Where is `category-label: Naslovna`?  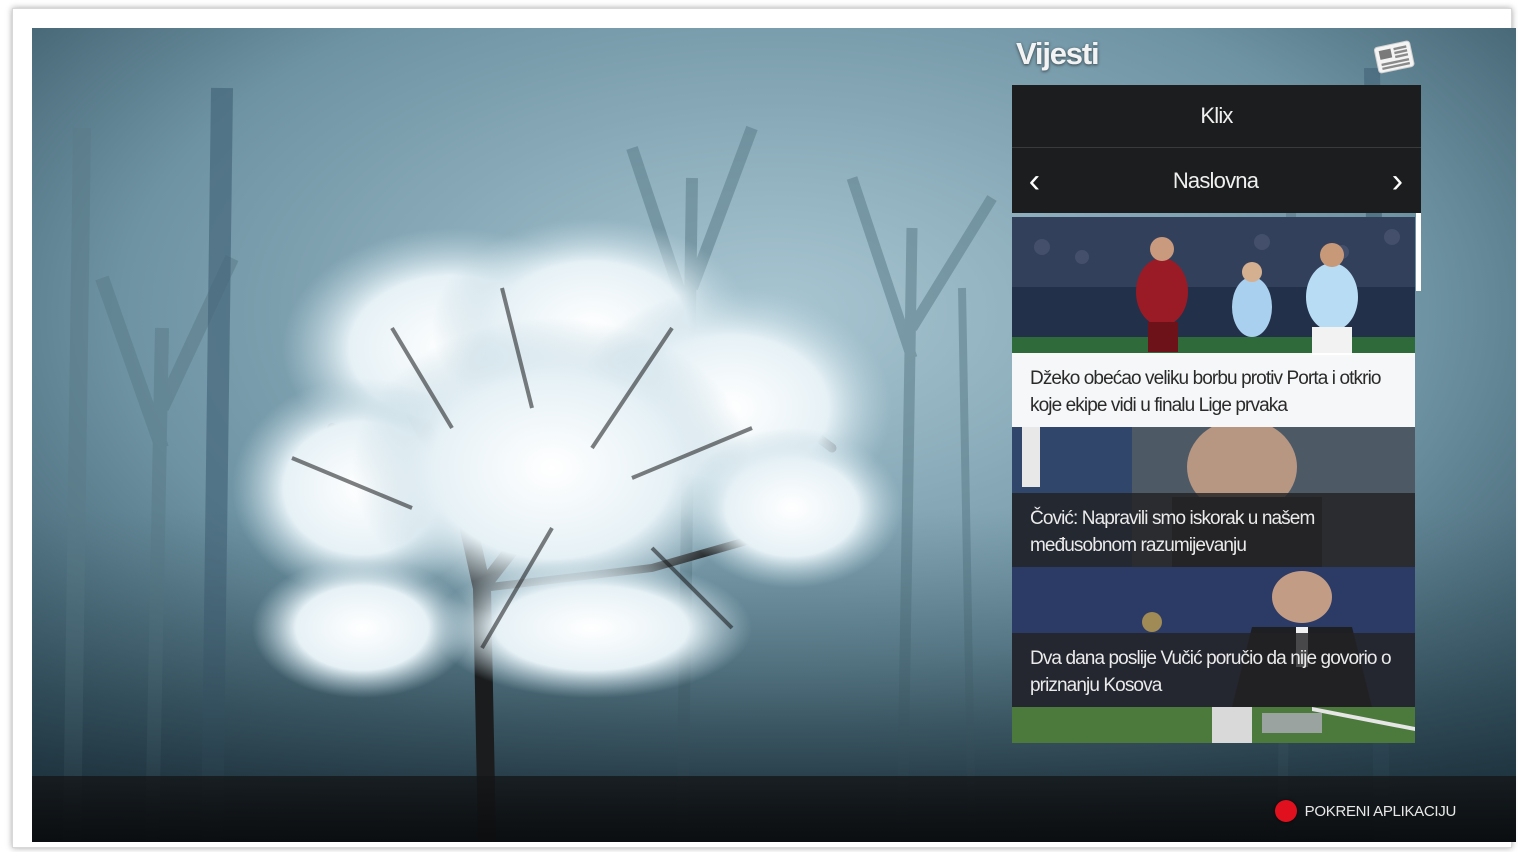
category-label: Naslovna is located at coordinates (1215, 180).